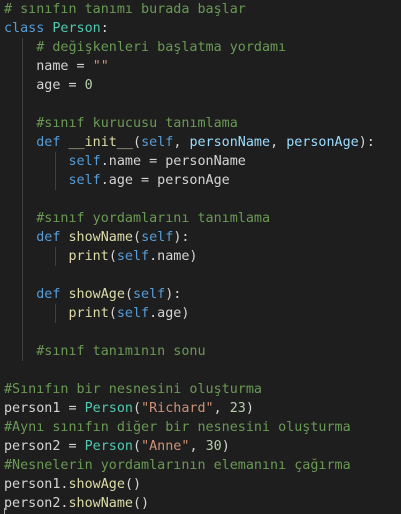  What do you see at coordinates (200, 237) in the screenshot?
I see `code-line: def showName(self):` at bounding box center [200, 237].